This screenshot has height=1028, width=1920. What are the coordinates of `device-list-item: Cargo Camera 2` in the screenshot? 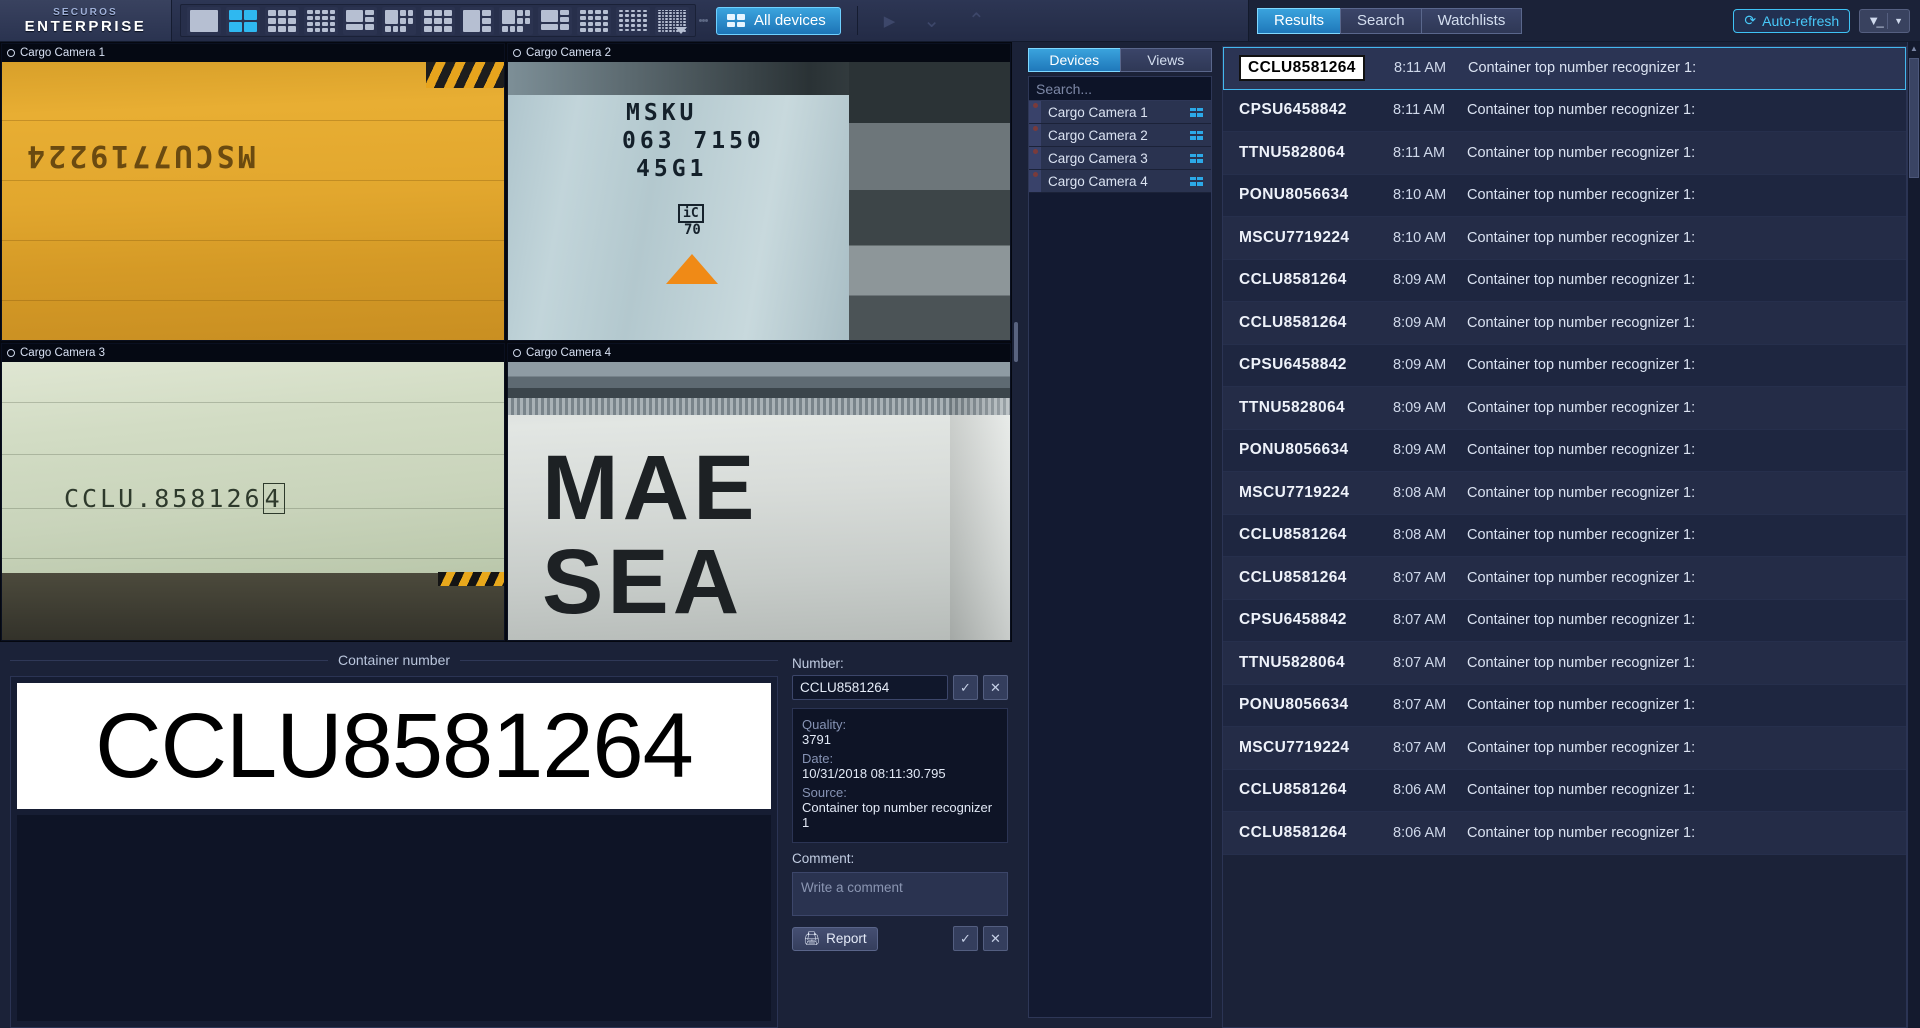 It's located at (1120, 135).